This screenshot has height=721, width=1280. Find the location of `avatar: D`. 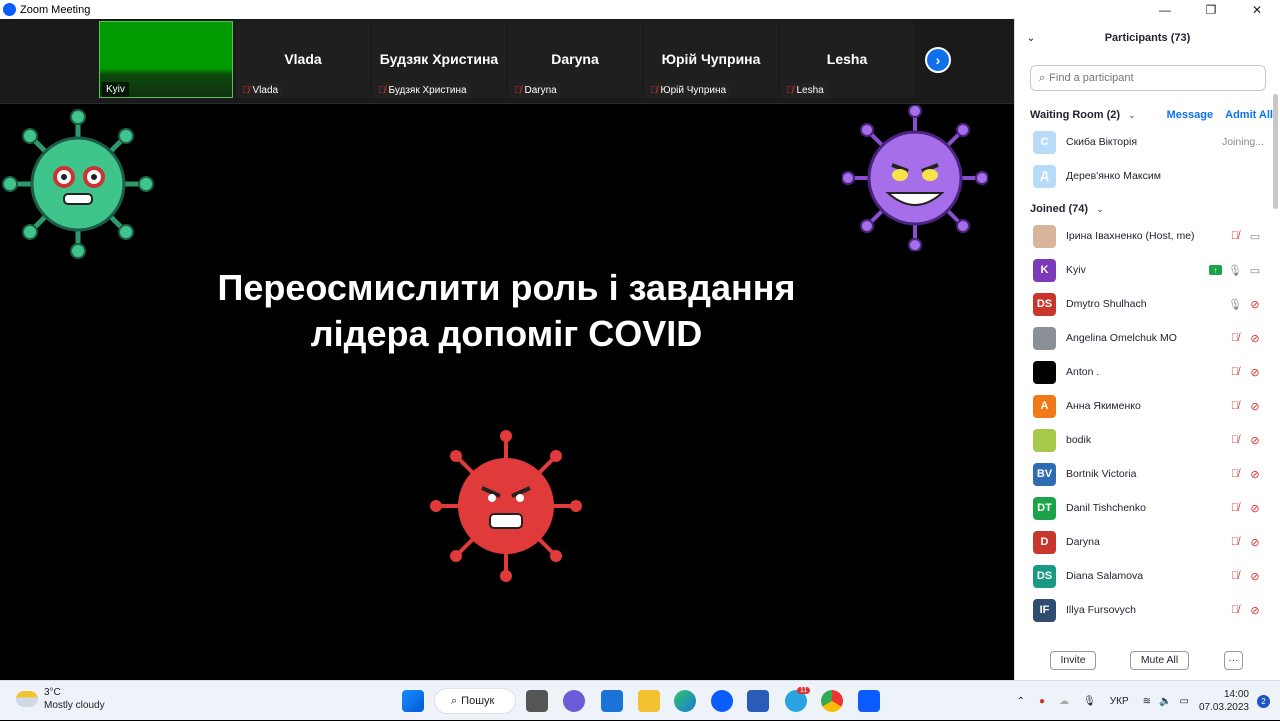

avatar: D is located at coordinates (1044, 542).